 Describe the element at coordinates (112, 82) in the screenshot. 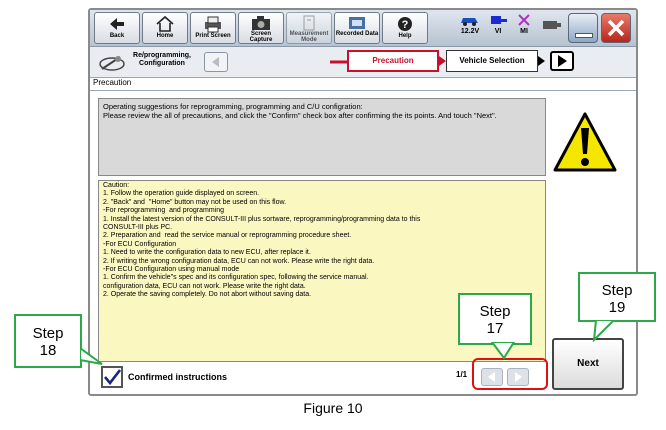

I see `section-title: Precaution` at that location.